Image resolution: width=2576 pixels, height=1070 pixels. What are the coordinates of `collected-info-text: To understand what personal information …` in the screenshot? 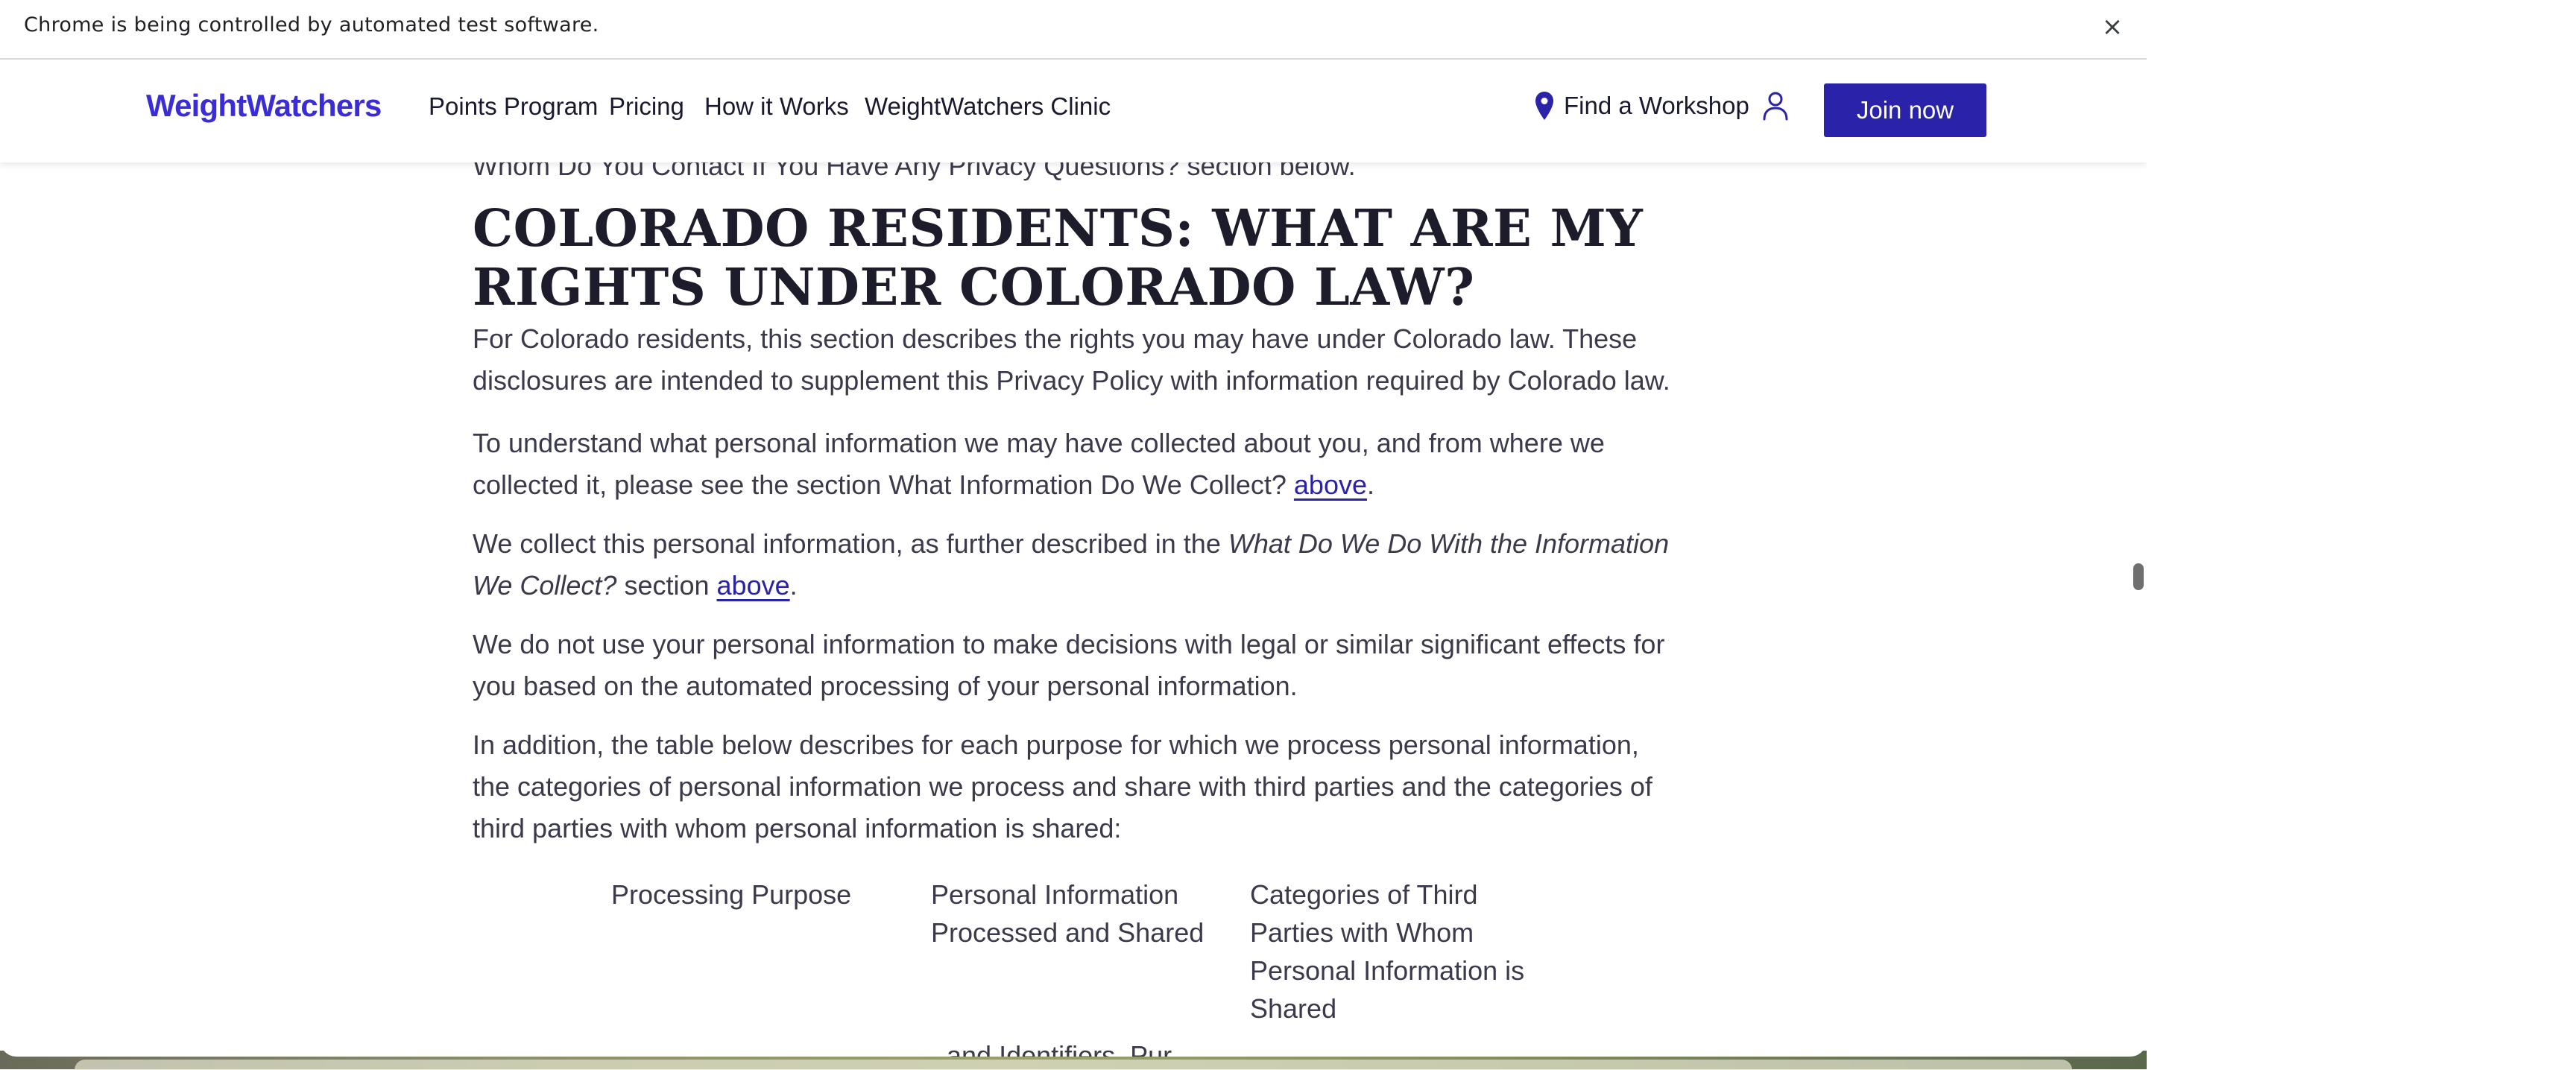 It's located at (1039, 464).